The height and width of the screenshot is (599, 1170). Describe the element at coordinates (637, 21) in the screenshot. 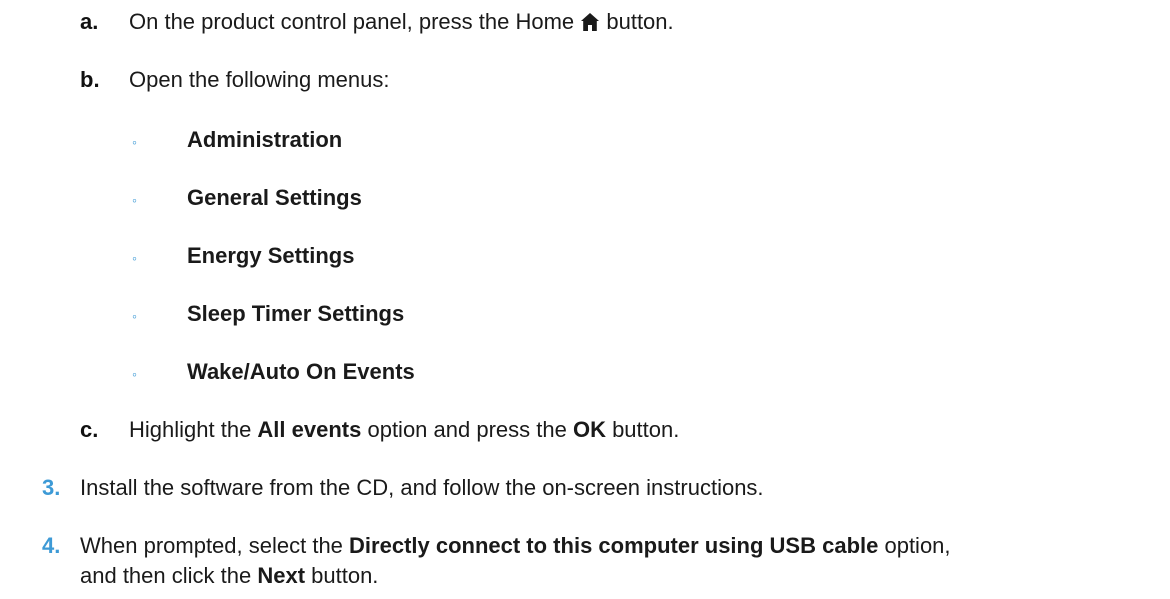

I see `step-a-text-after: button.` at that location.